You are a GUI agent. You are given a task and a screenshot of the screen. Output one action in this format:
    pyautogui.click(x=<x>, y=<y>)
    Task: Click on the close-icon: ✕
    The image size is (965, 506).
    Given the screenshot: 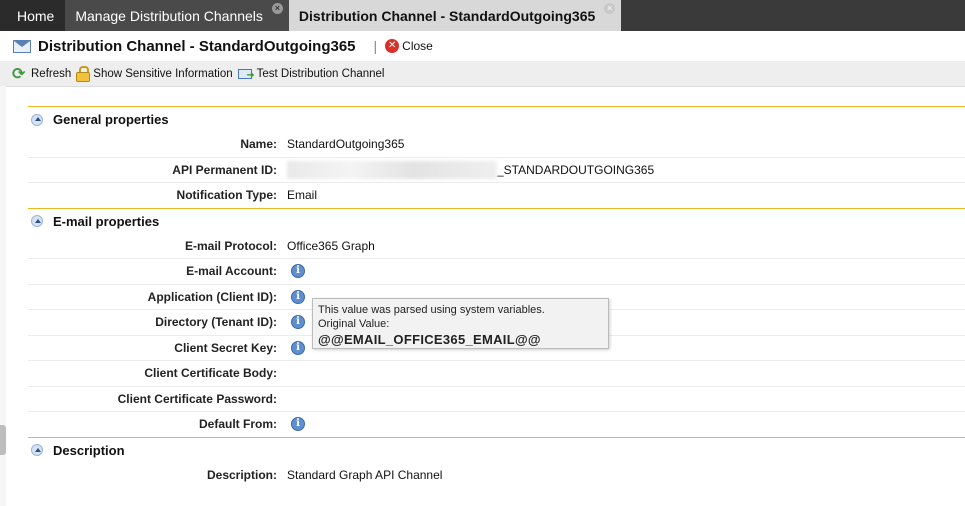 What is the action you would take?
    pyautogui.click(x=392, y=46)
    